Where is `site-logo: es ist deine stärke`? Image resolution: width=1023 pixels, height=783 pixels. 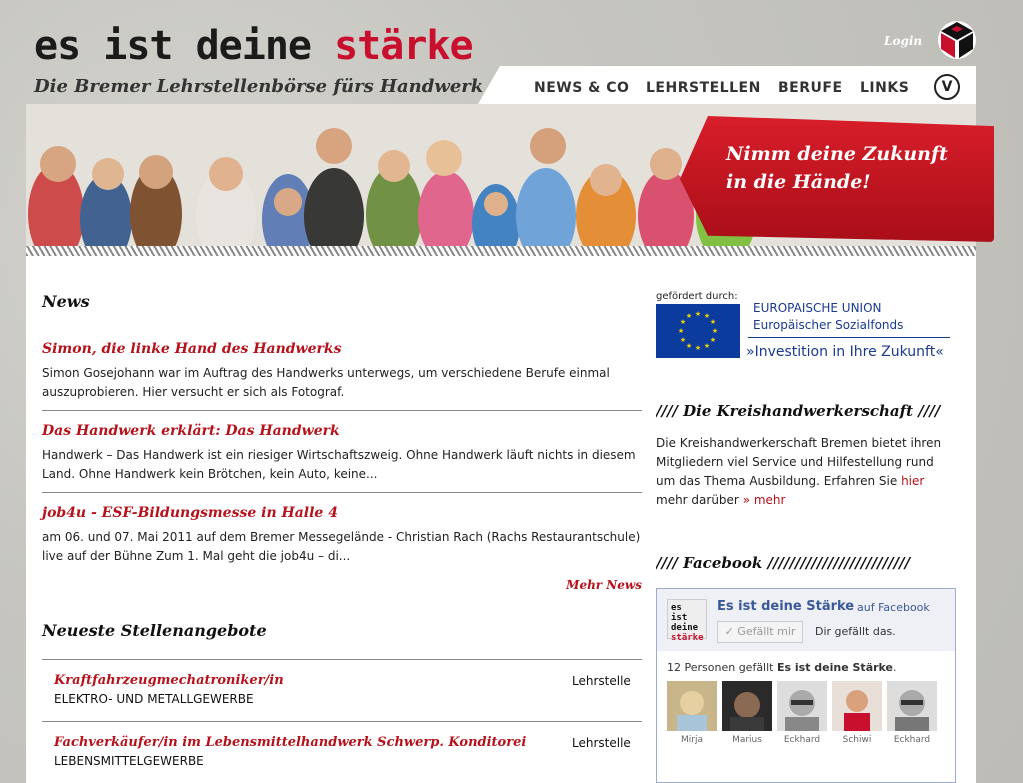 site-logo: es ist deine stärke is located at coordinates (254, 46).